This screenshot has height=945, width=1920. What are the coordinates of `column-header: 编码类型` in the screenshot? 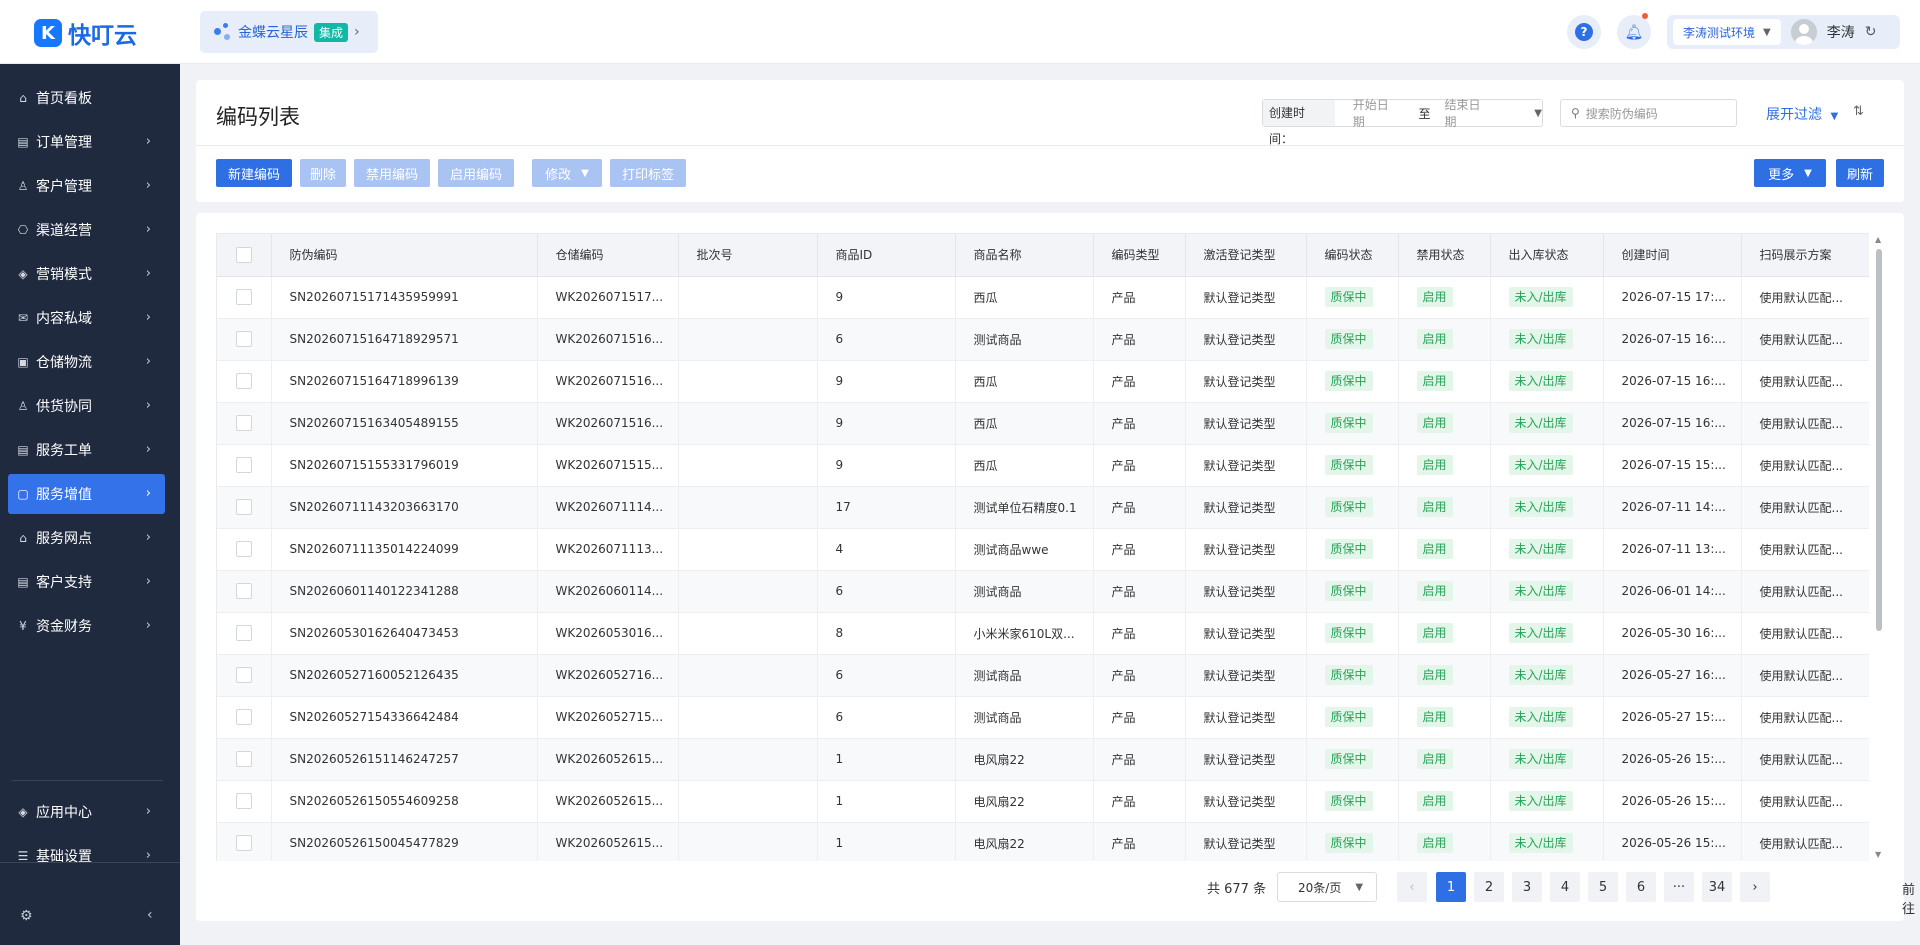 It's located at (1139, 255).